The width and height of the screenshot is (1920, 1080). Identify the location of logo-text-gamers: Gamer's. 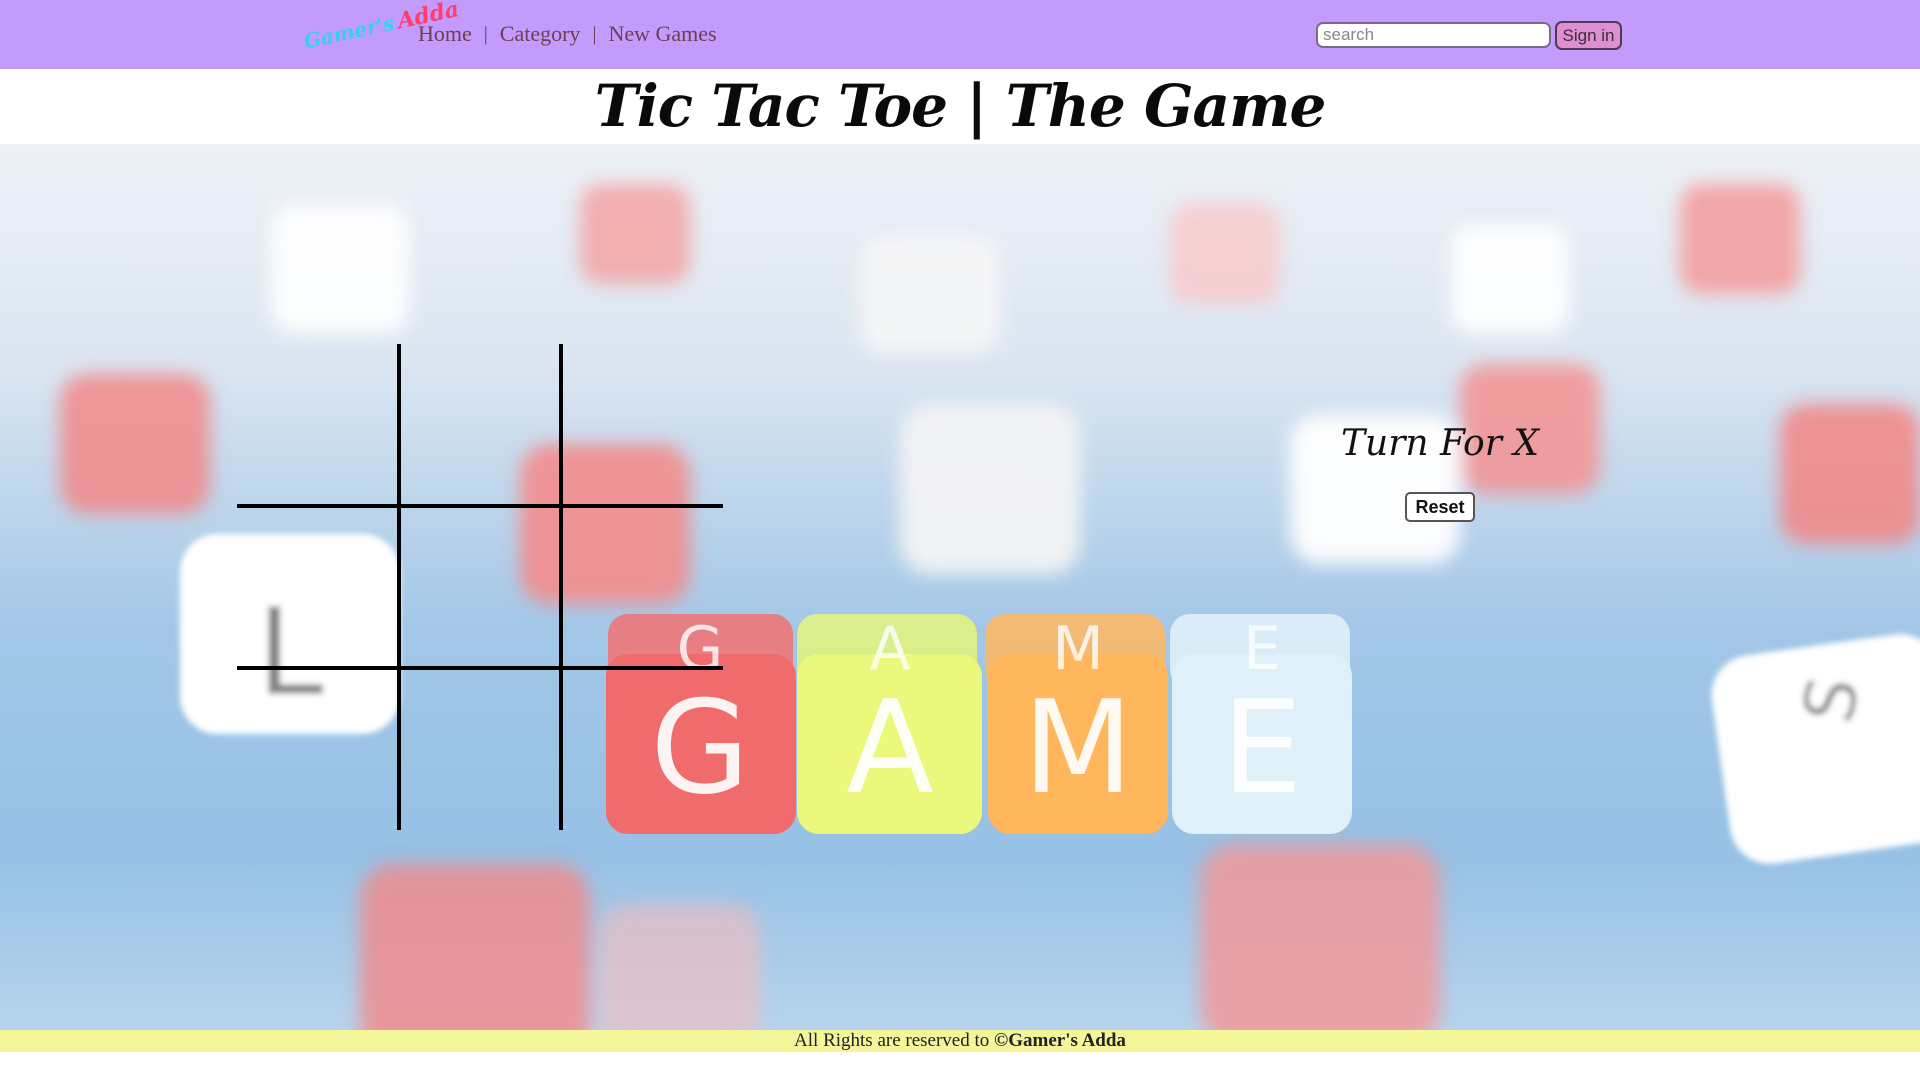
(349, 32).